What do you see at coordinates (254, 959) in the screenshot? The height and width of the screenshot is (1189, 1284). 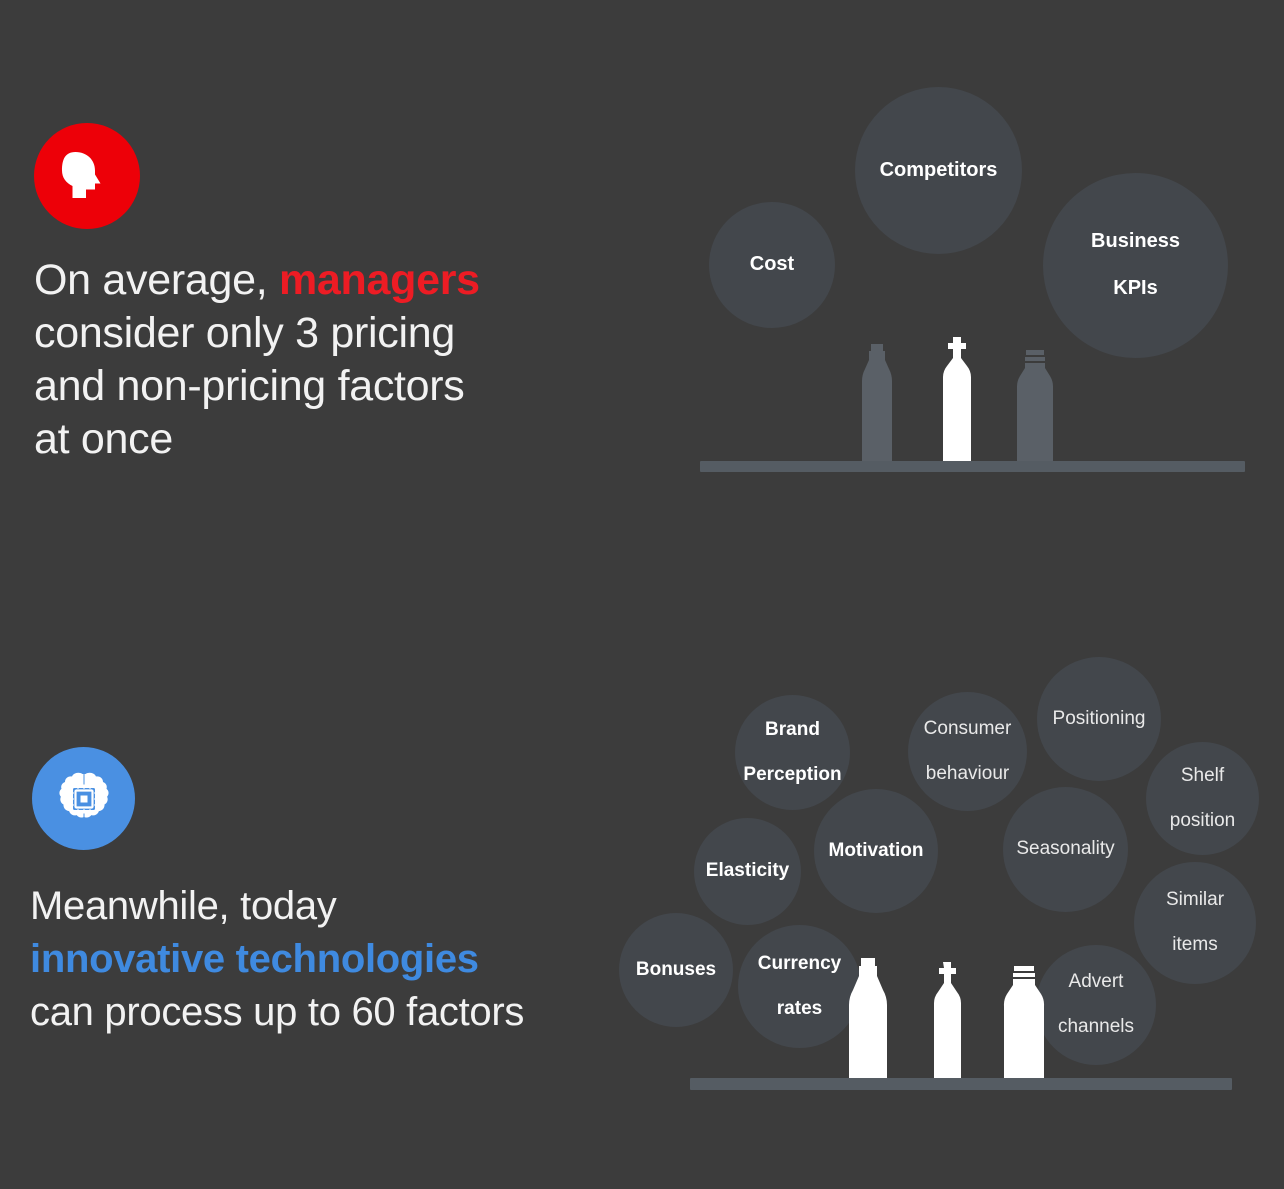 I see `headline-accent-technologies: innovative technologies` at bounding box center [254, 959].